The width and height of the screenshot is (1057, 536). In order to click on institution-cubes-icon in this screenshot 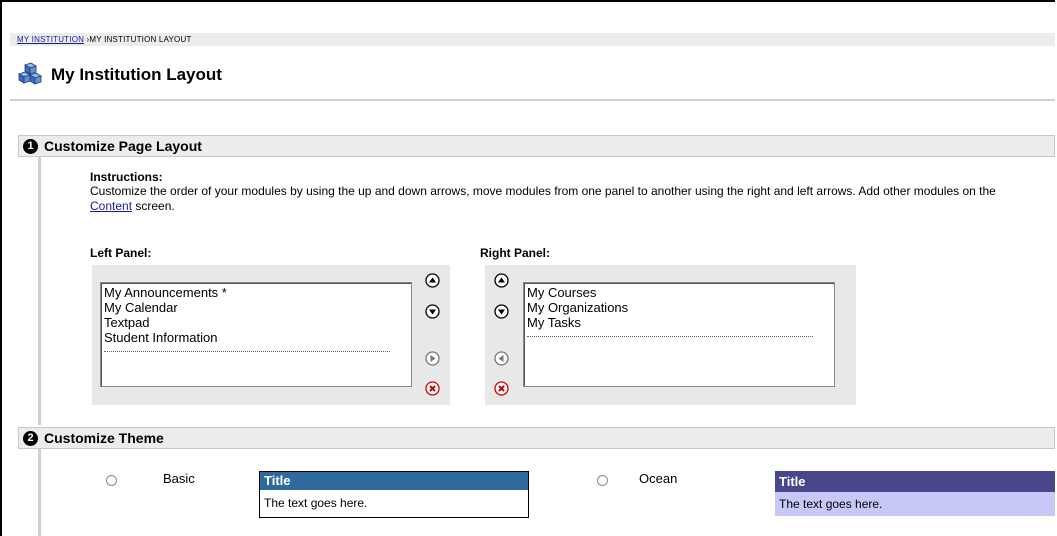, I will do `click(30, 73)`.